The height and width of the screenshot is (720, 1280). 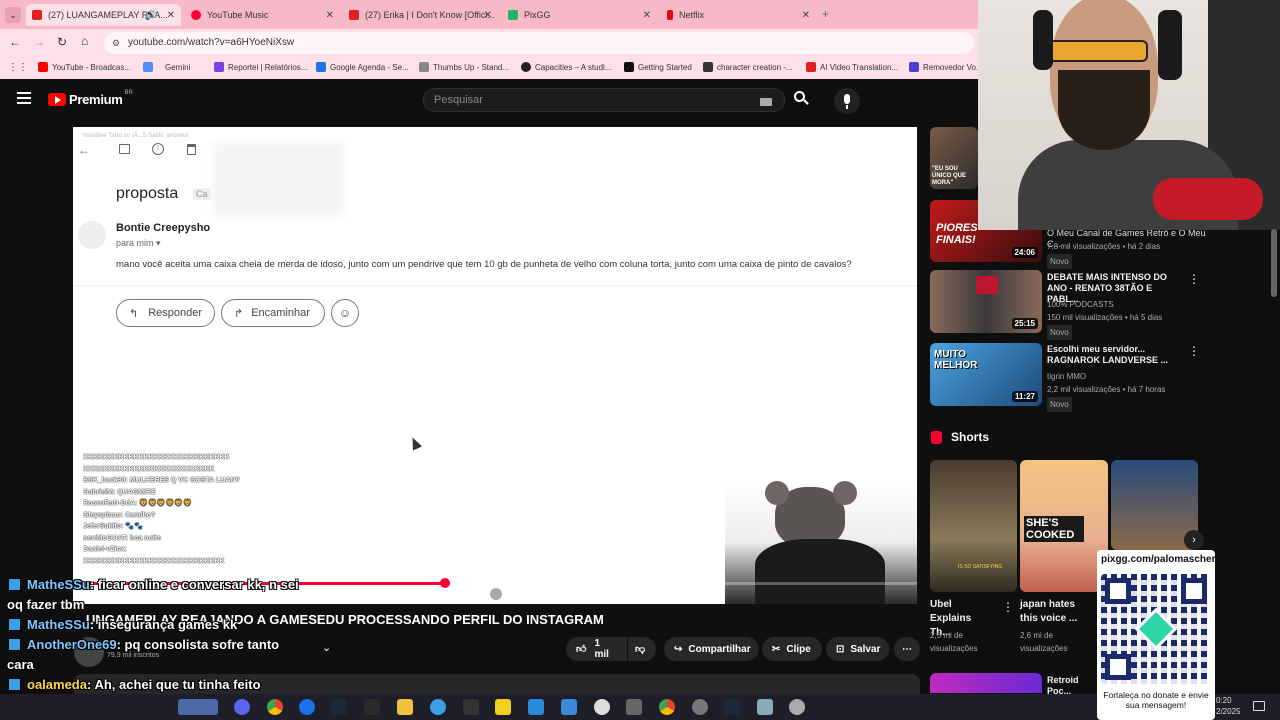 I want to click on shorts-icon, so click(x=936, y=437).